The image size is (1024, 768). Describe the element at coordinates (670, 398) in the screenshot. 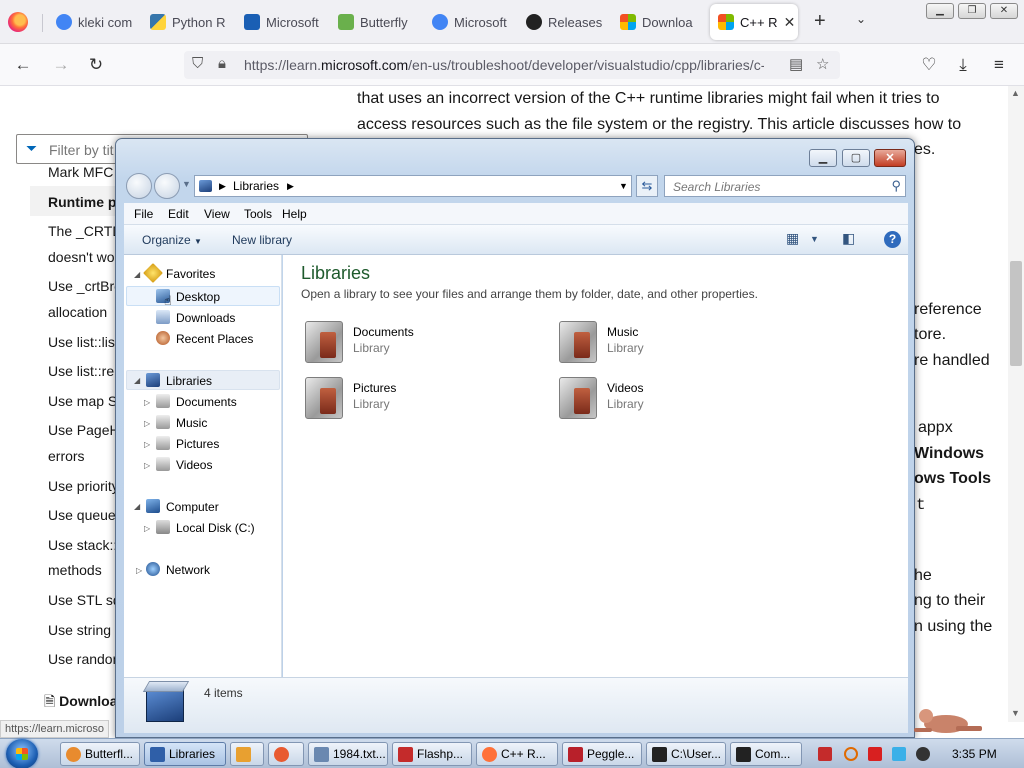

I see `library-item-videos: Videos Library` at that location.